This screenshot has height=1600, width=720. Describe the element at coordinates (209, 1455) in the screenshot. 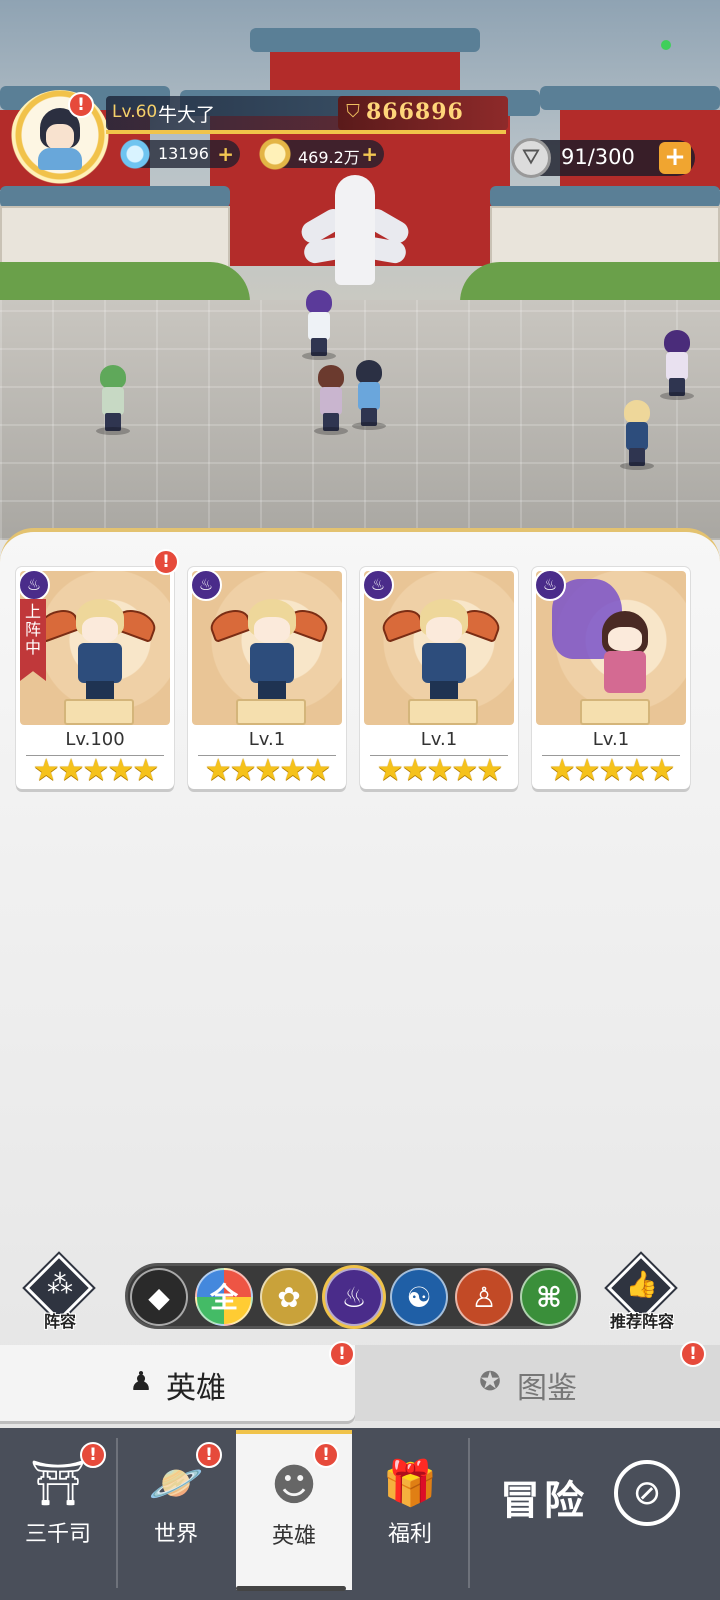

I see `nav-world-alert-badge: !` at that location.